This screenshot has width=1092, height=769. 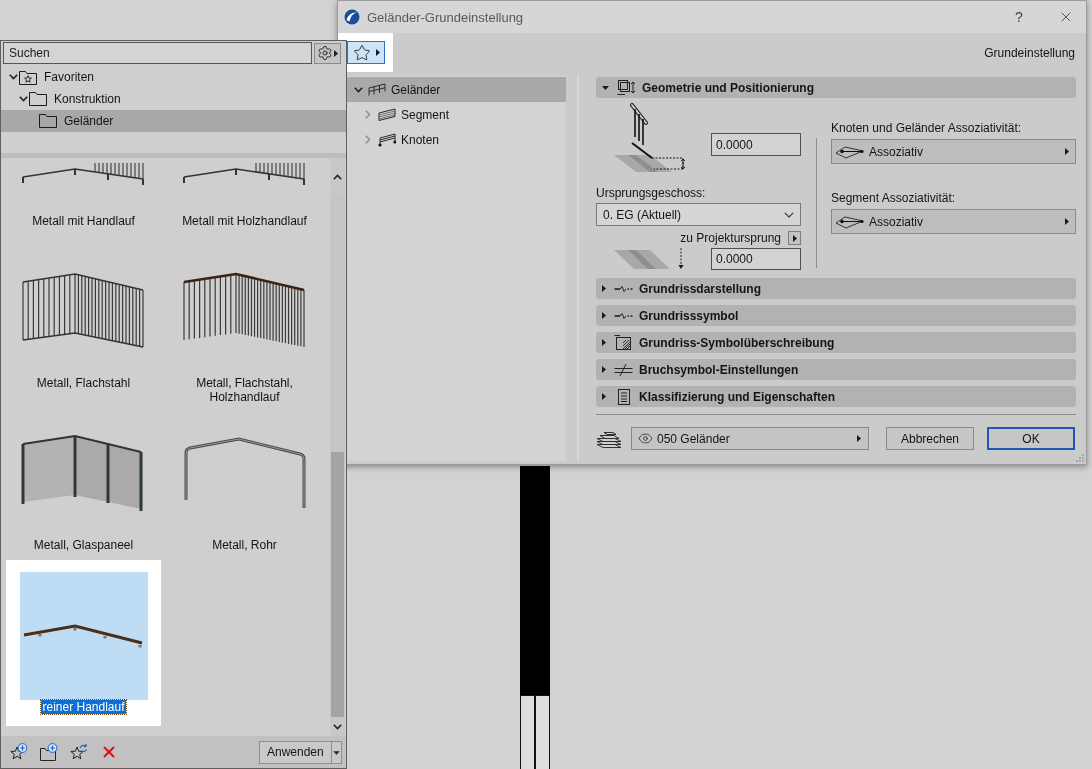 I want to click on resize-grip-icon, so click(x=1080, y=458).